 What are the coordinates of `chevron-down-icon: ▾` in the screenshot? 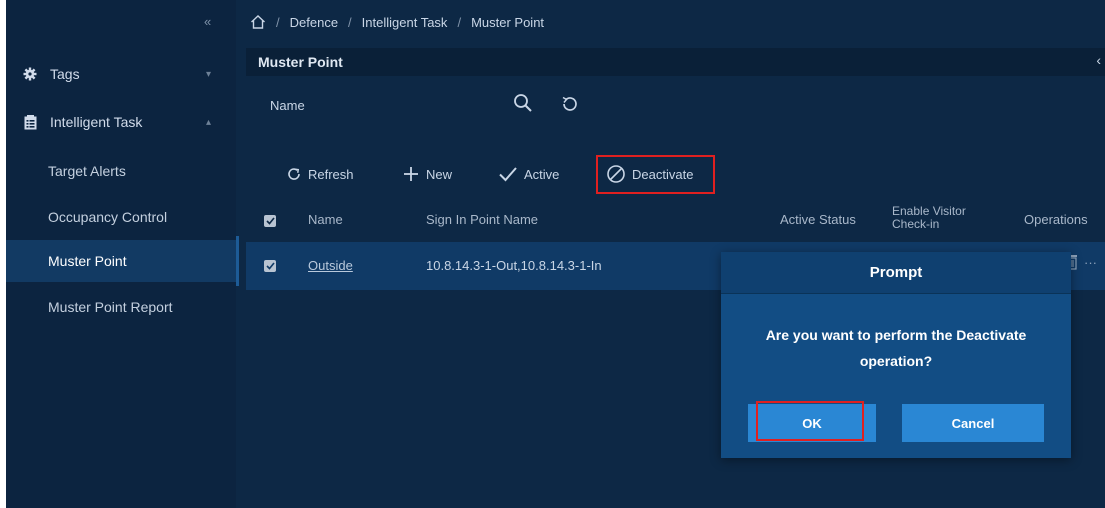 It's located at (209, 74).